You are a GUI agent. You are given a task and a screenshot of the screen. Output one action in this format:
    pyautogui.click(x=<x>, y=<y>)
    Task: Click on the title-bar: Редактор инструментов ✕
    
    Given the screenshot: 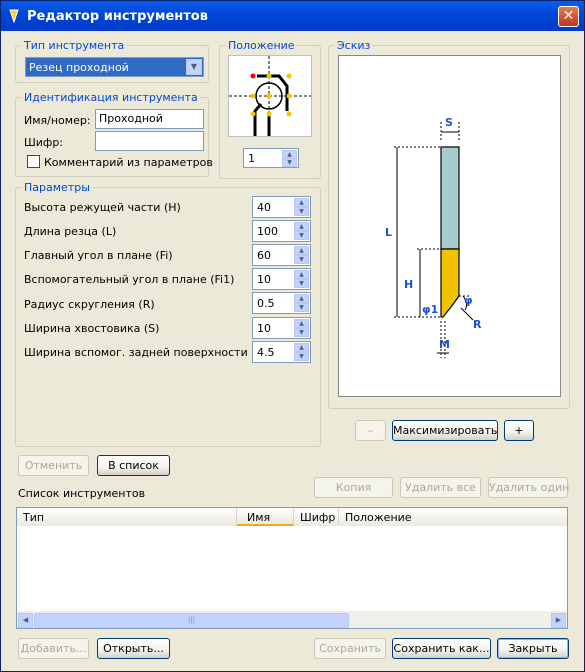 What is the action you would take?
    pyautogui.click(x=292, y=16)
    